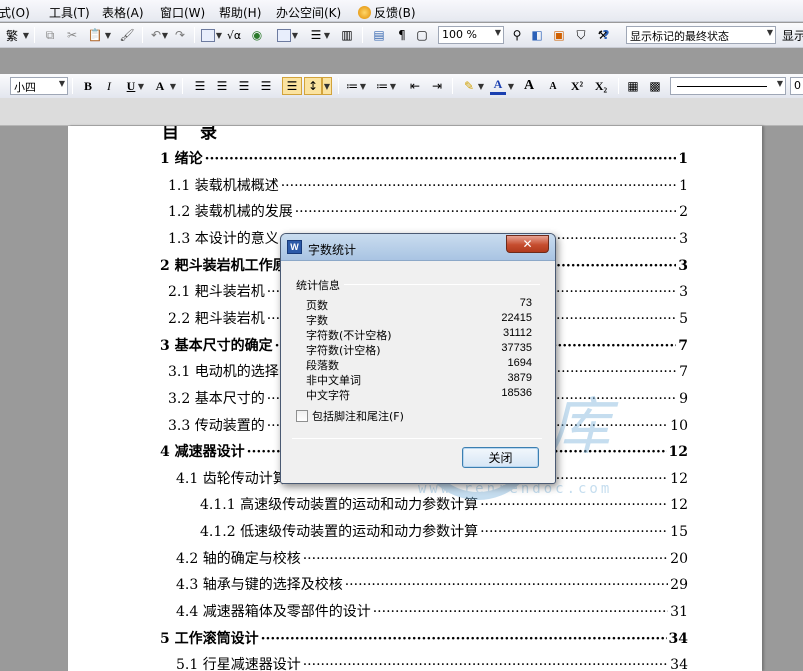 The image size is (803, 671). What do you see at coordinates (382, 86) in the screenshot?
I see `bulleted-list-icon: ≔` at bounding box center [382, 86].